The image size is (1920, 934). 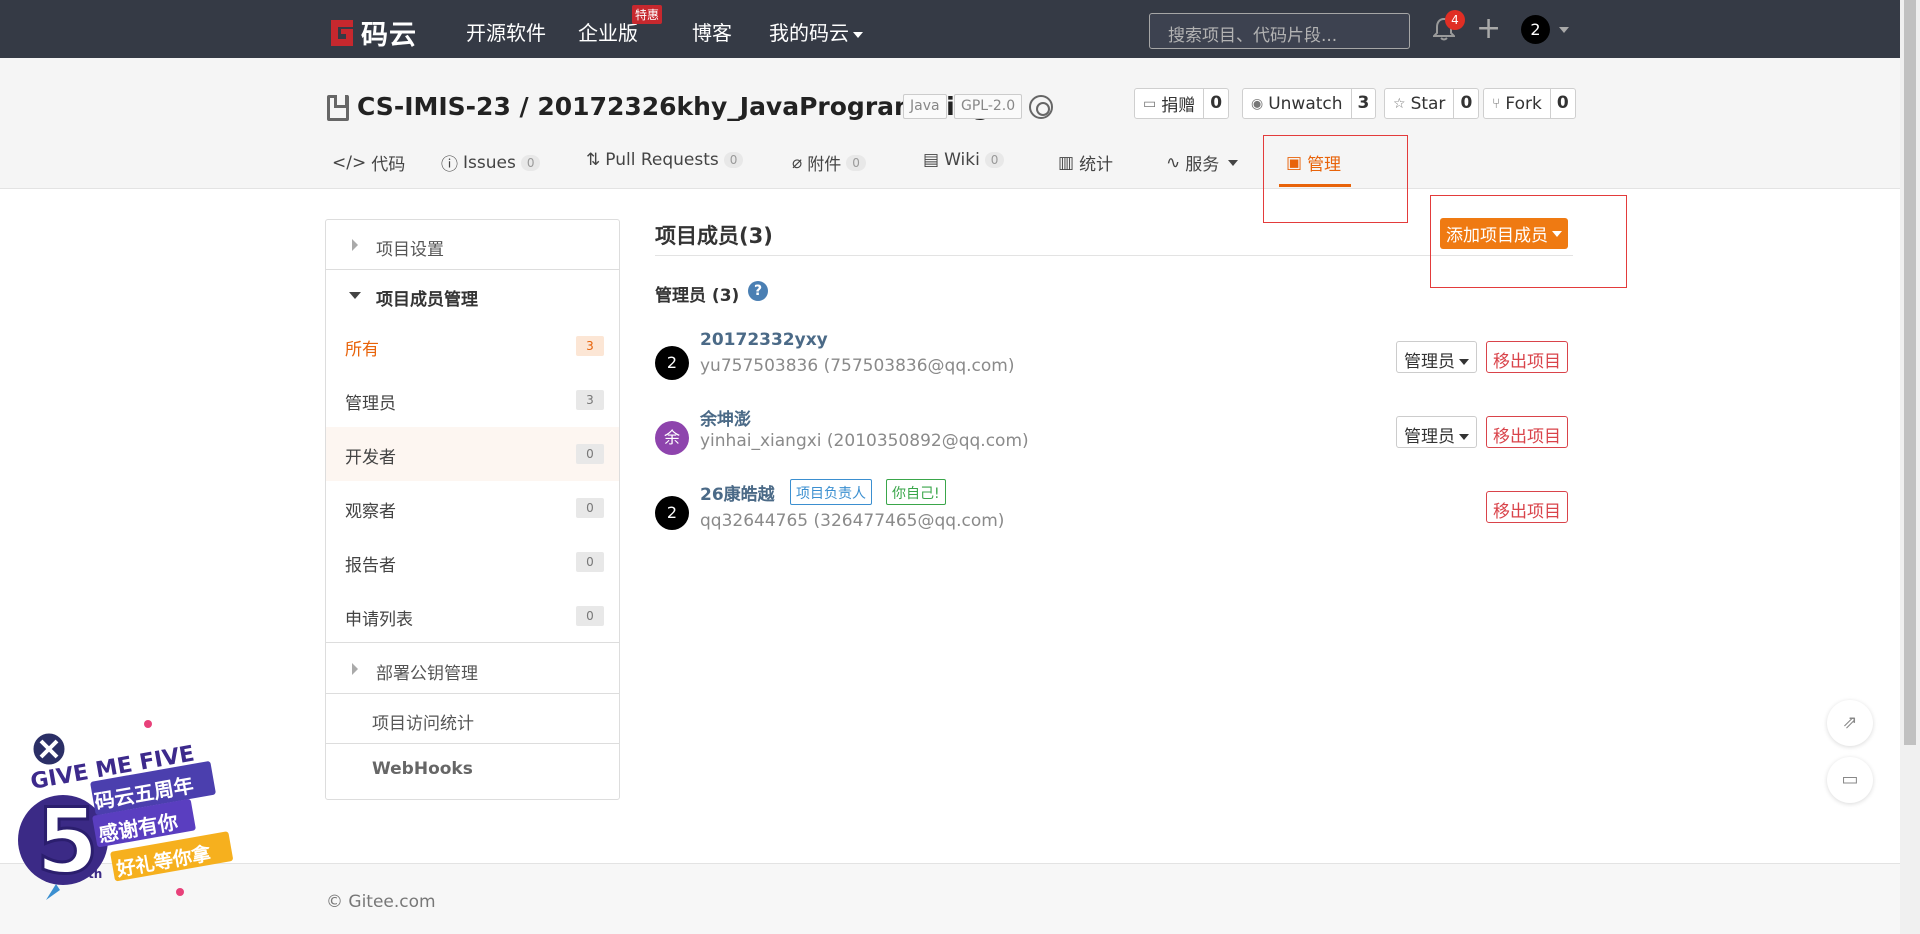 I want to click on repo-title: CS-IMIS-23 / 20172326khy_JavaProgramming, so click(x=673, y=106).